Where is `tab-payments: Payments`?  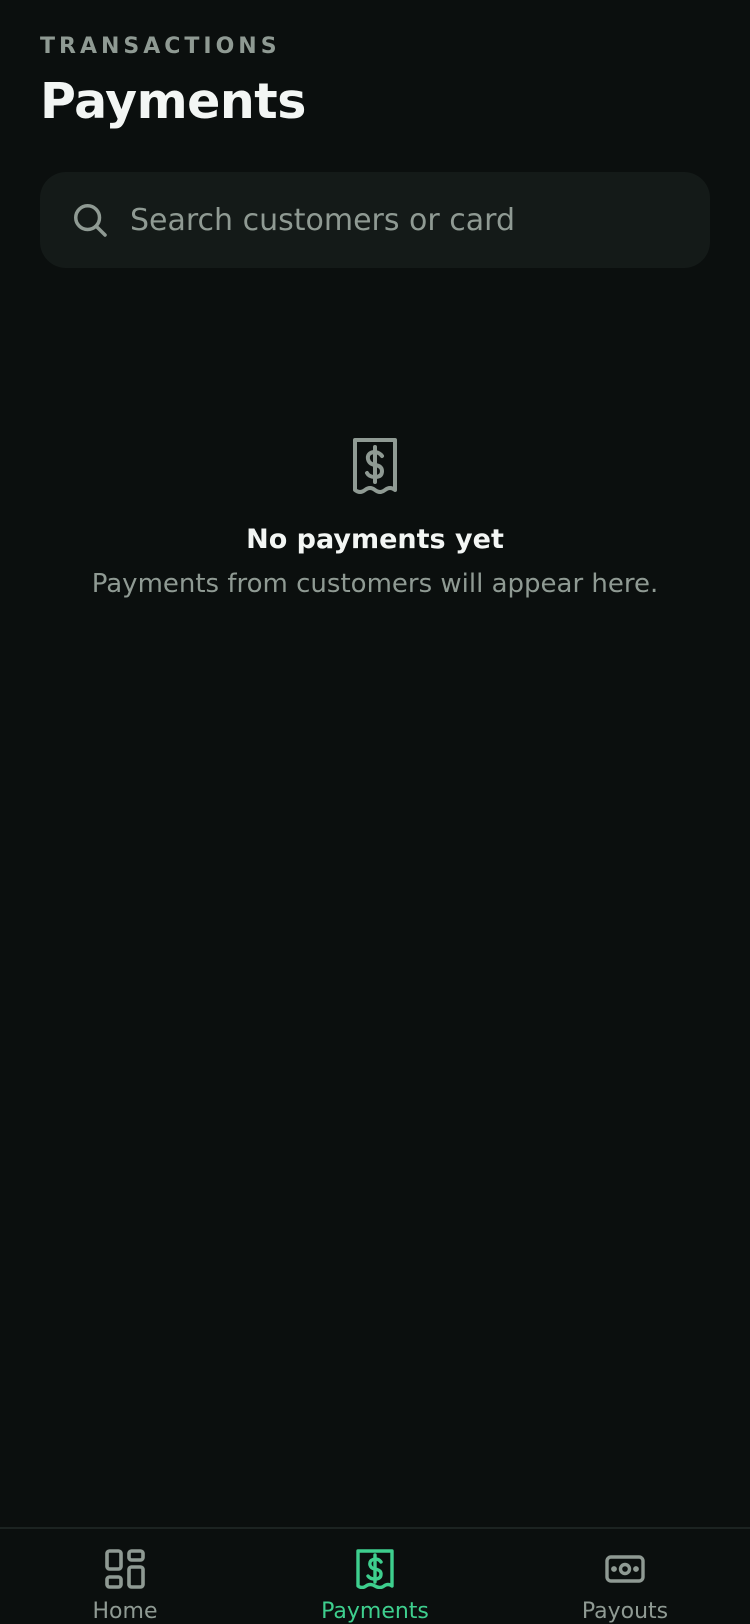 tab-payments: Payments is located at coordinates (375, 1576).